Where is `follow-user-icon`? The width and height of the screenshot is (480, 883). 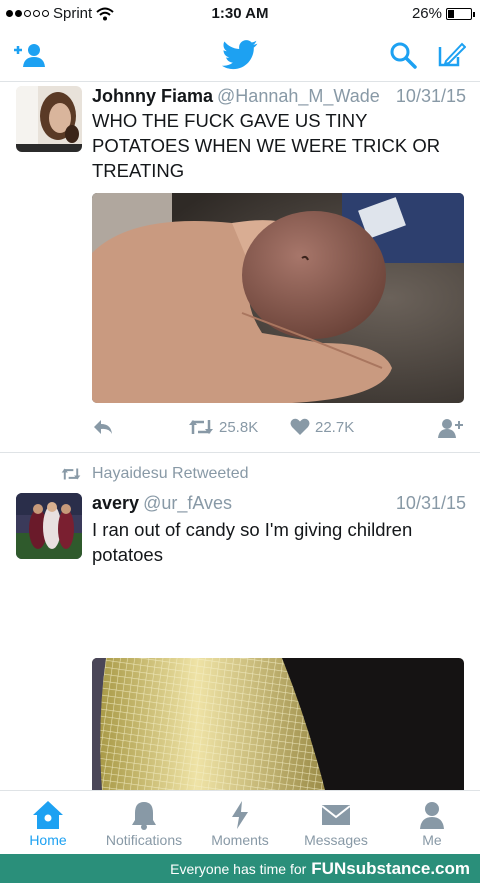 follow-user-icon is located at coordinates (450, 428).